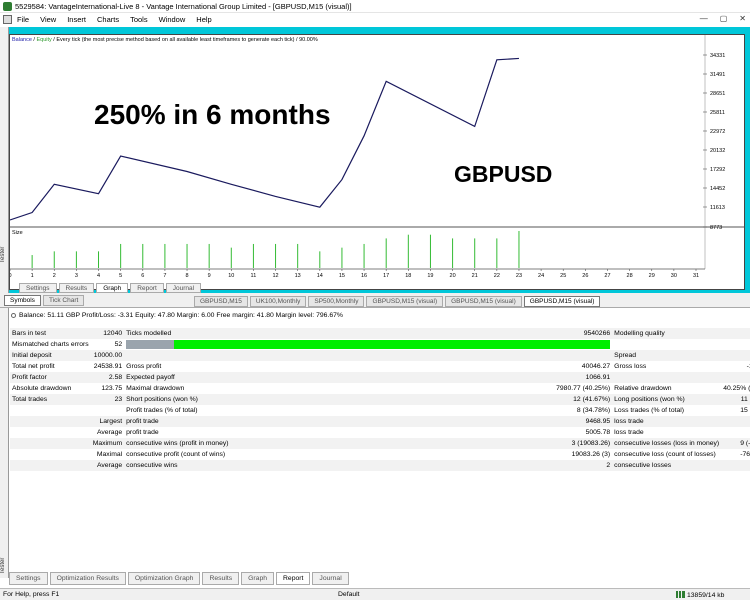  What do you see at coordinates (630, 276) in the screenshot?
I see `x-tick-label: 28` at bounding box center [630, 276].